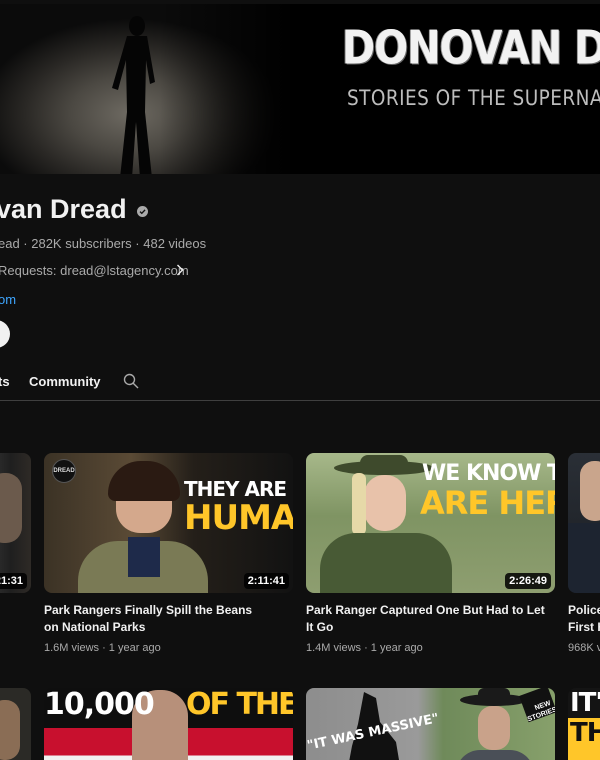 This screenshot has width=600, height=760. Describe the element at coordinates (168, 523) in the screenshot. I see `video-thumbnail: DREAD THEY ARE NOT HUMAN 2:11:41` at that location.